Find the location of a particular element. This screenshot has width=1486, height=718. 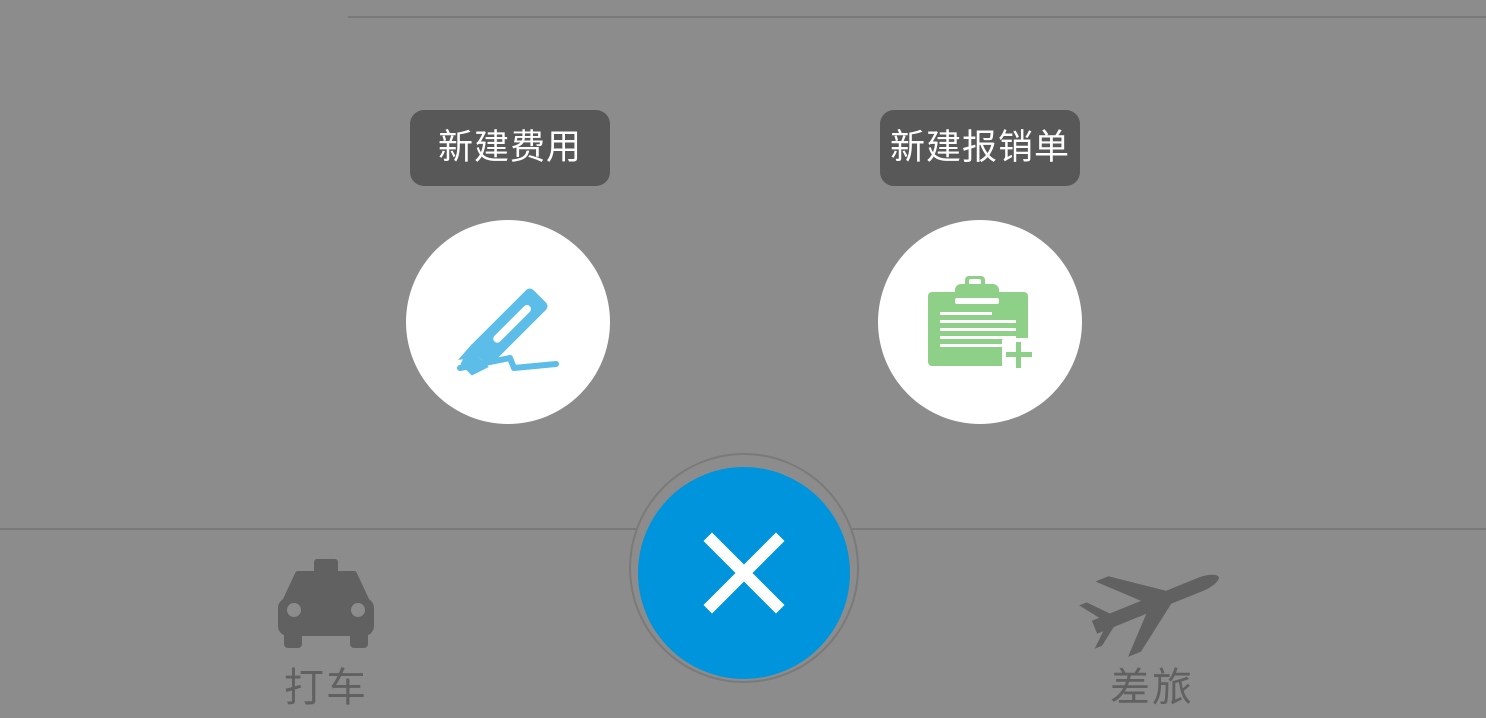

pen-icon is located at coordinates (508, 332).